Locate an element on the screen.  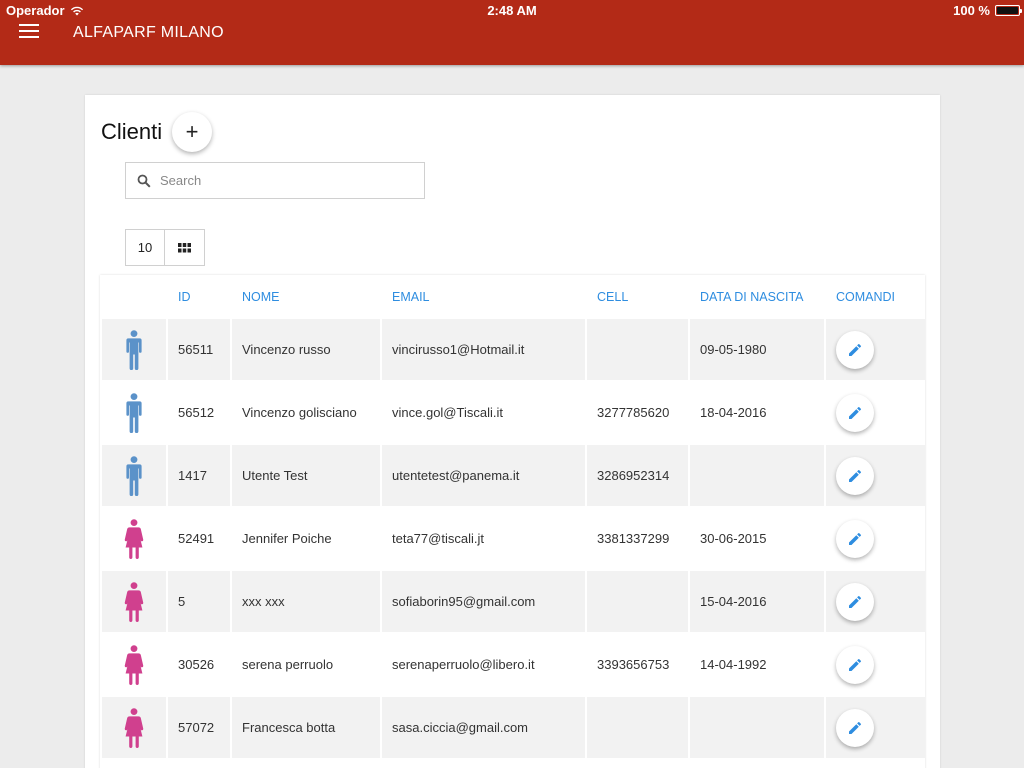
header-email: EMAIL is located at coordinates (483, 297).